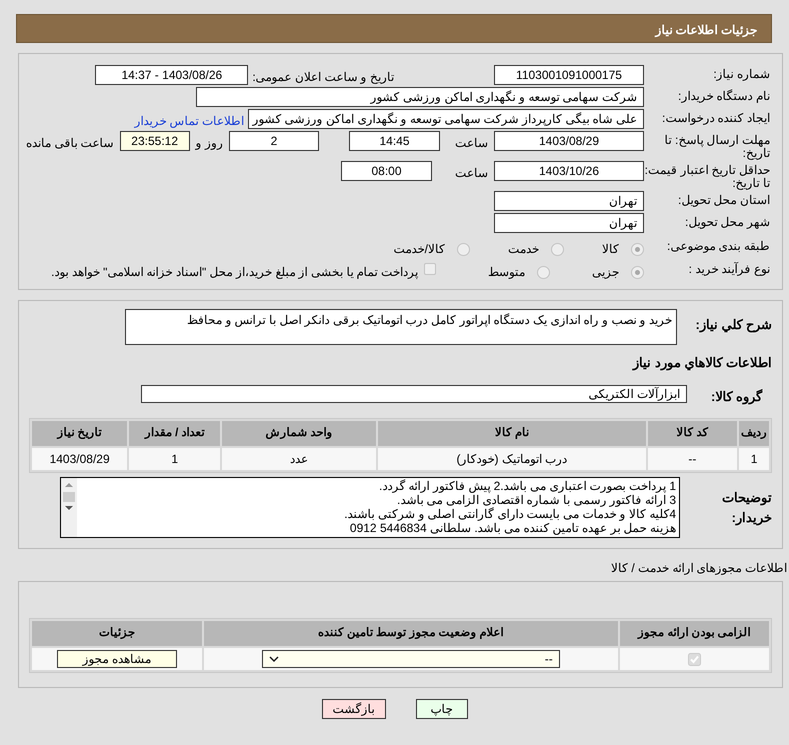  I want to click on input-field: 1403/10/26, so click(569, 171).